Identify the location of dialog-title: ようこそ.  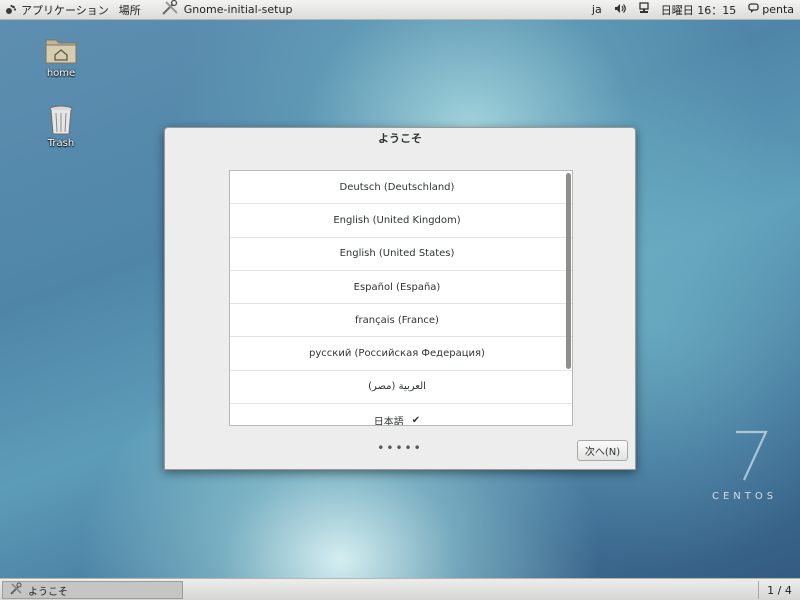
(400, 138).